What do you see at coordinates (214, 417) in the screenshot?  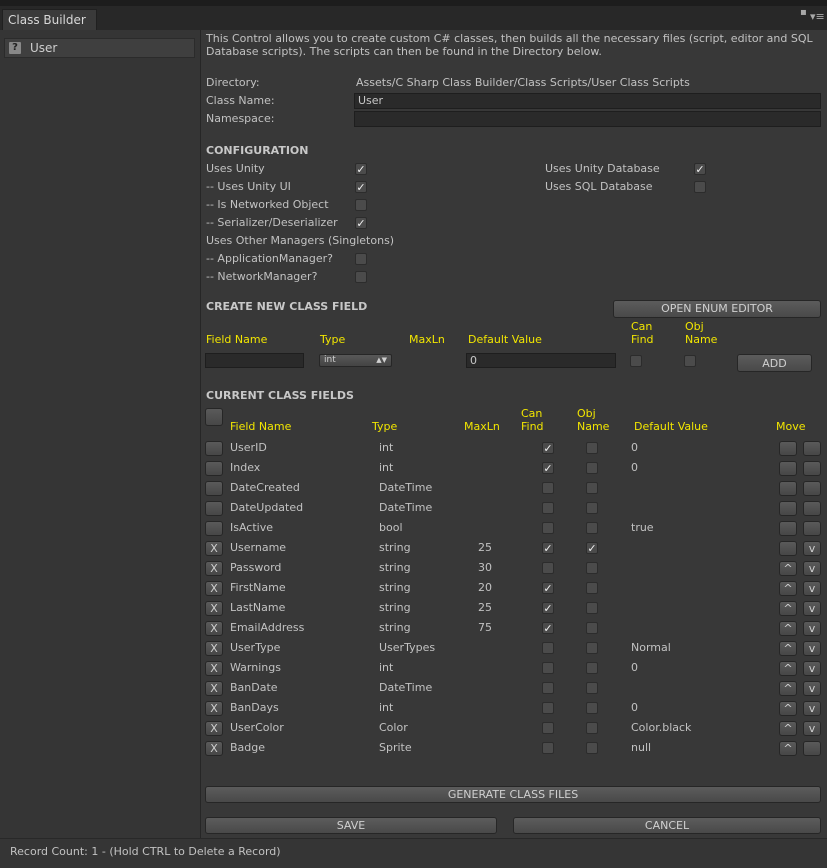 I see `select-all-button` at bounding box center [214, 417].